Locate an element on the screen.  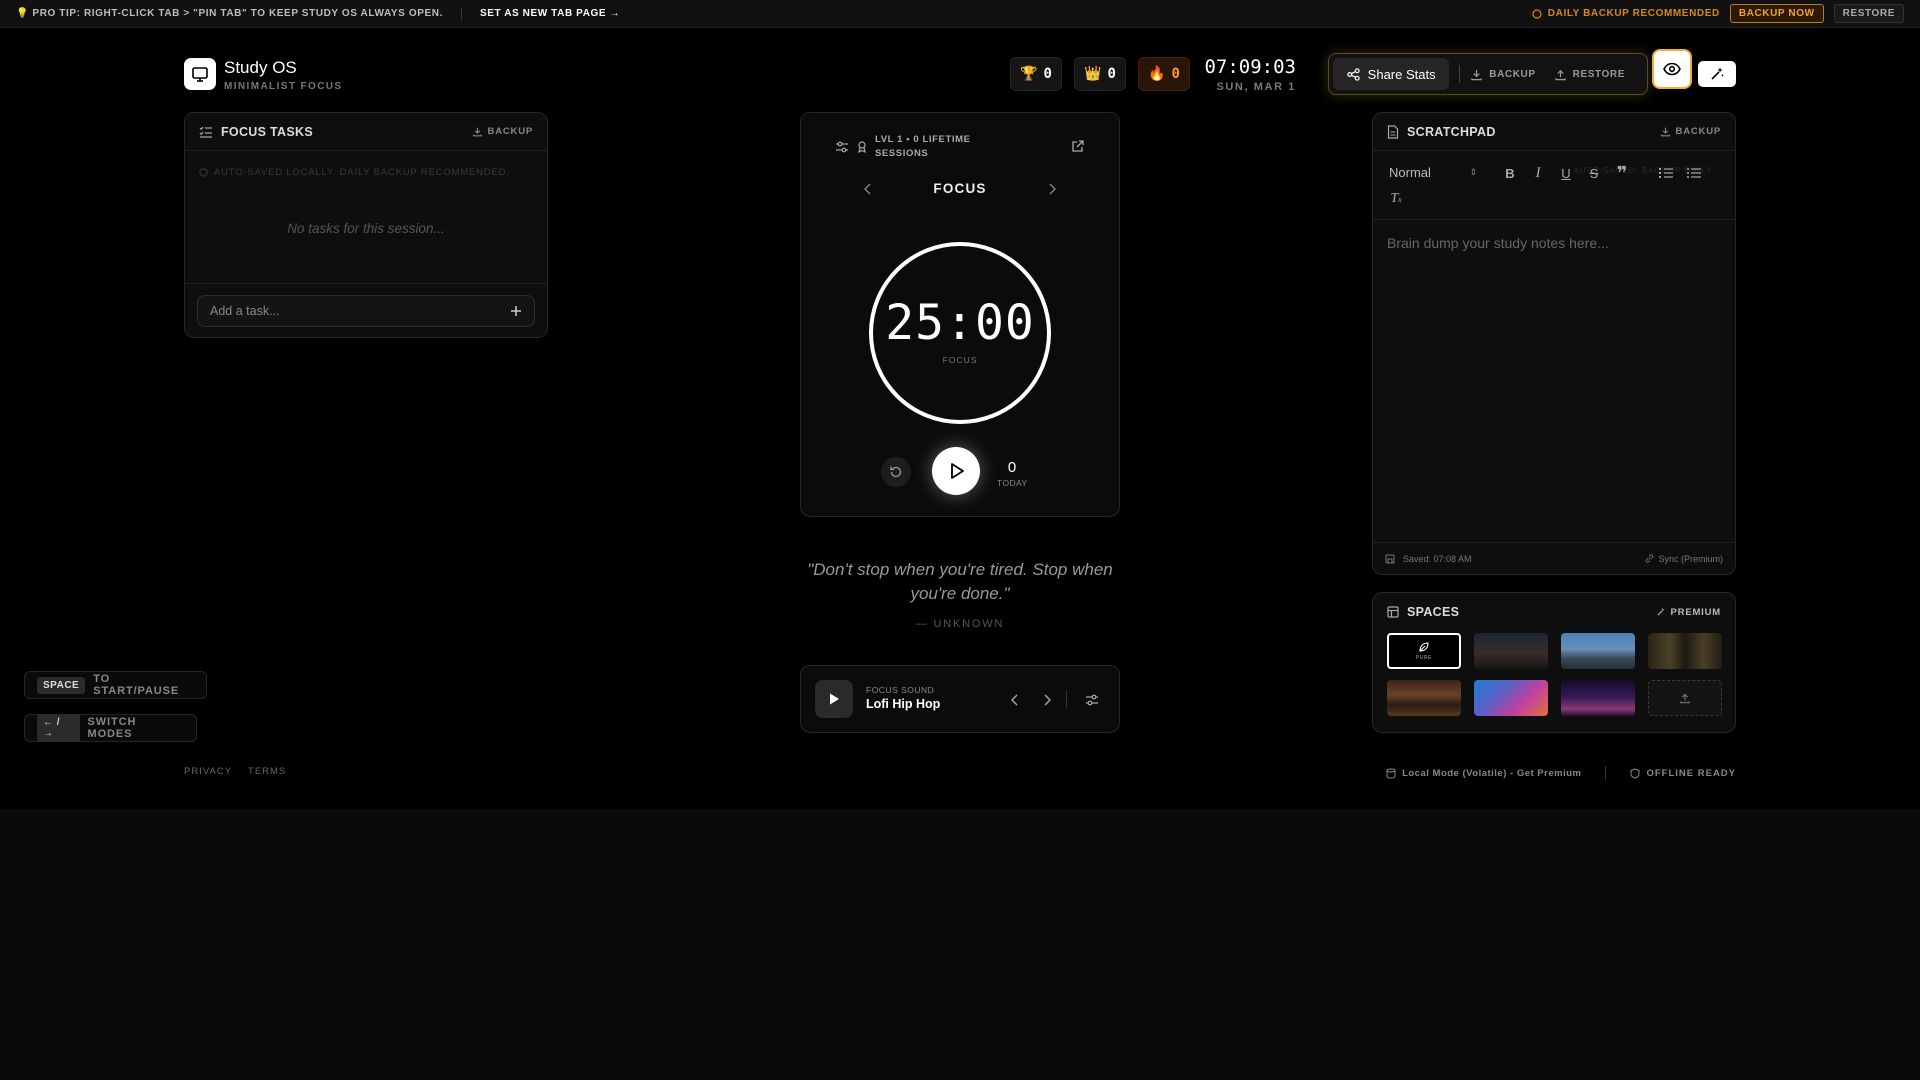
clear-format-icon: Tx is located at coordinates (1396, 199).